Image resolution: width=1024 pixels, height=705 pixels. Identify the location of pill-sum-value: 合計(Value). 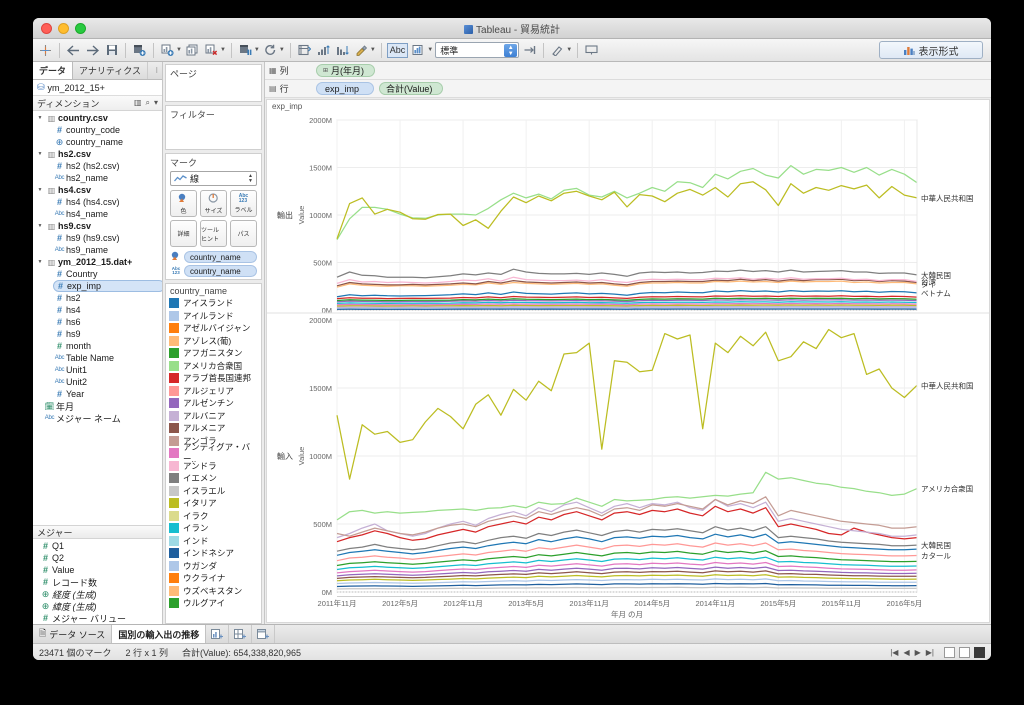
(411, 88).